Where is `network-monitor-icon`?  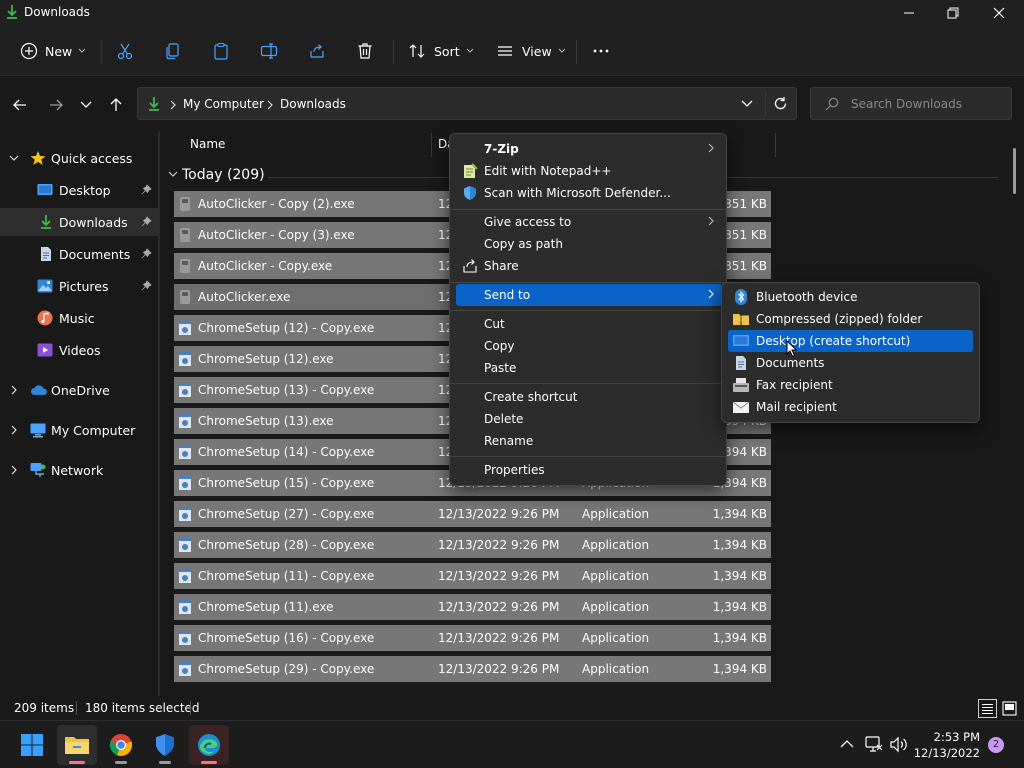 network-monitor-icon is located at coordinates (874, 744).